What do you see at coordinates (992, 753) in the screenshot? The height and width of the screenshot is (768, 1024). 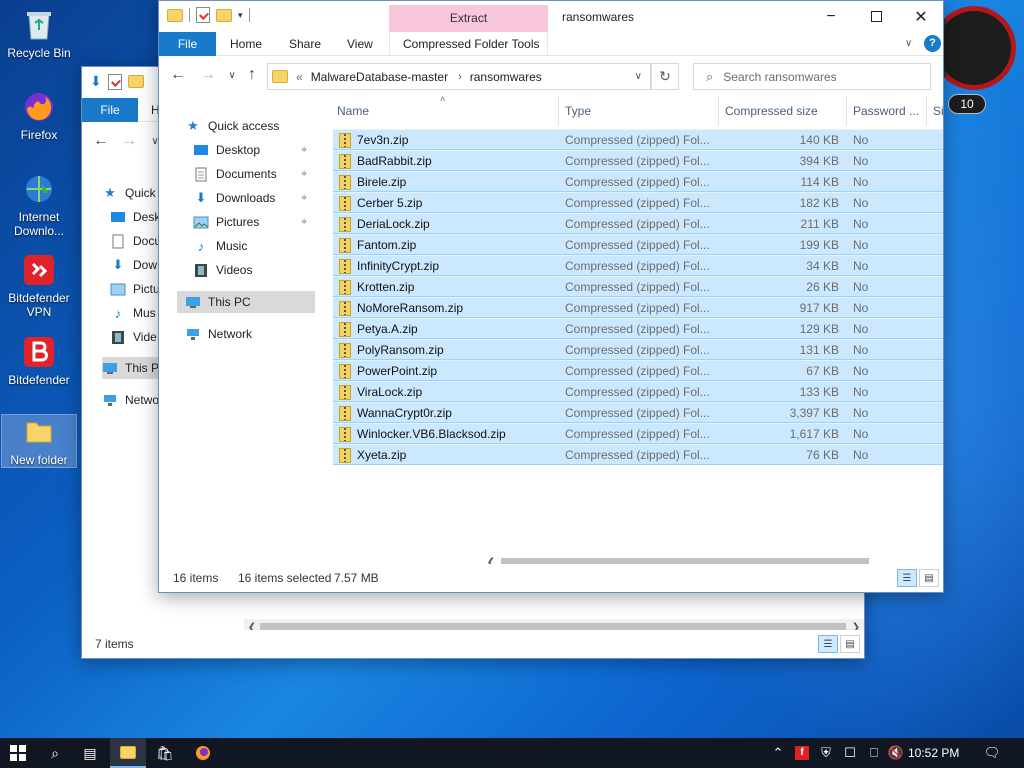 I see `notifications-icon: 🗨` at bounding box center [992, 753].